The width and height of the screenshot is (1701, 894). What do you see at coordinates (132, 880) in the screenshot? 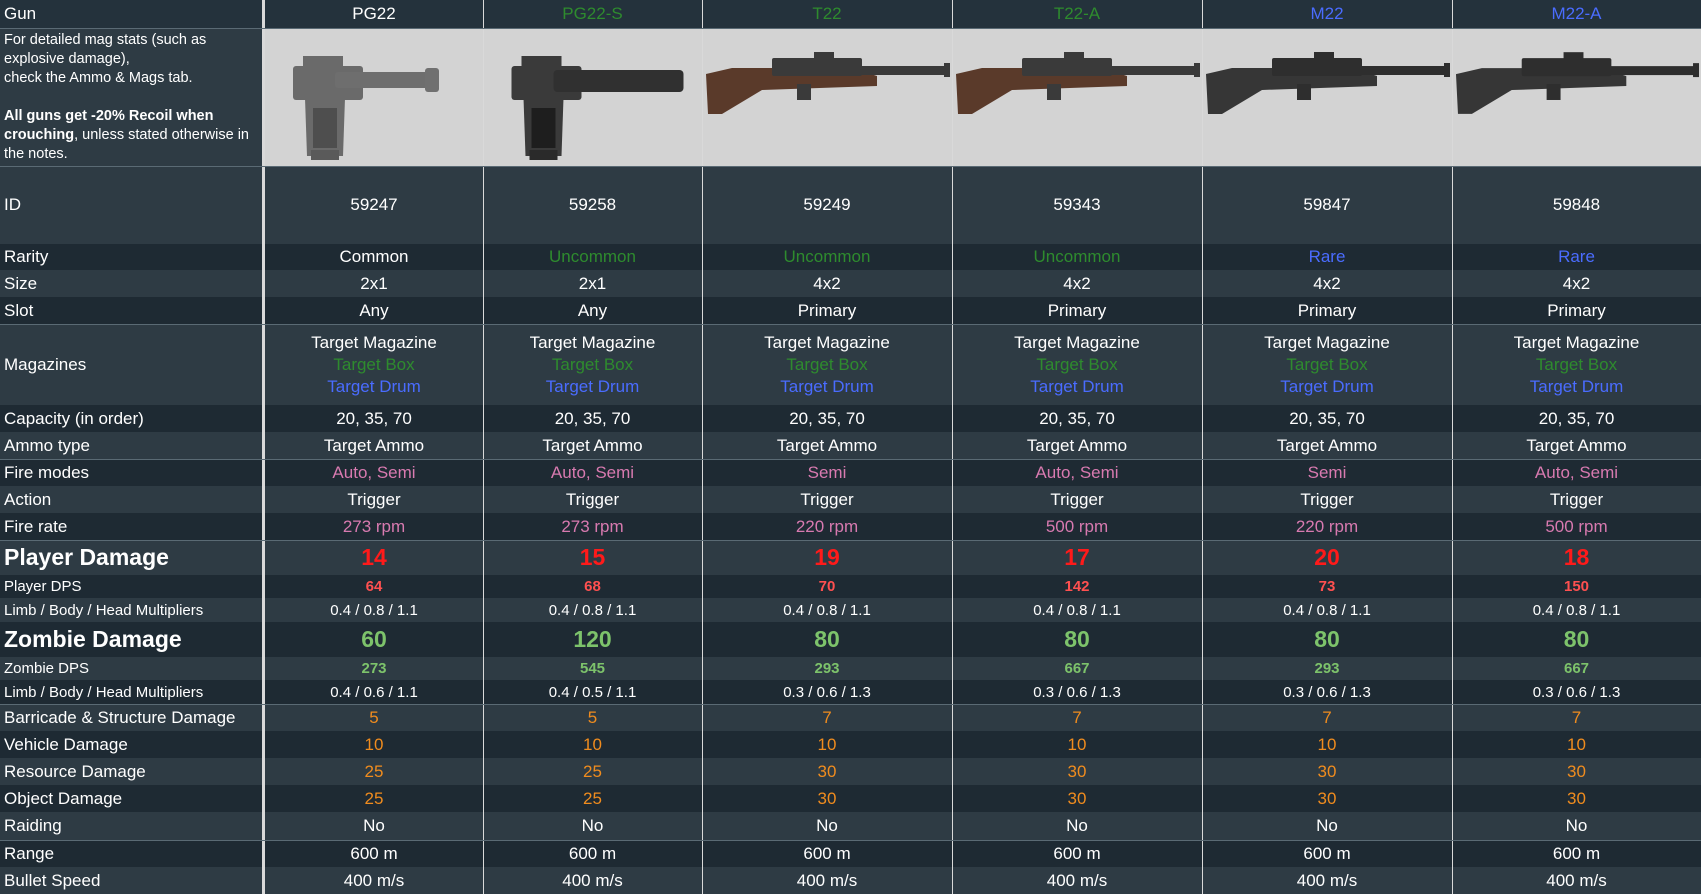
I see `row-label-bullet-speed: Bullet Speed` at bounding box center [132, 880].